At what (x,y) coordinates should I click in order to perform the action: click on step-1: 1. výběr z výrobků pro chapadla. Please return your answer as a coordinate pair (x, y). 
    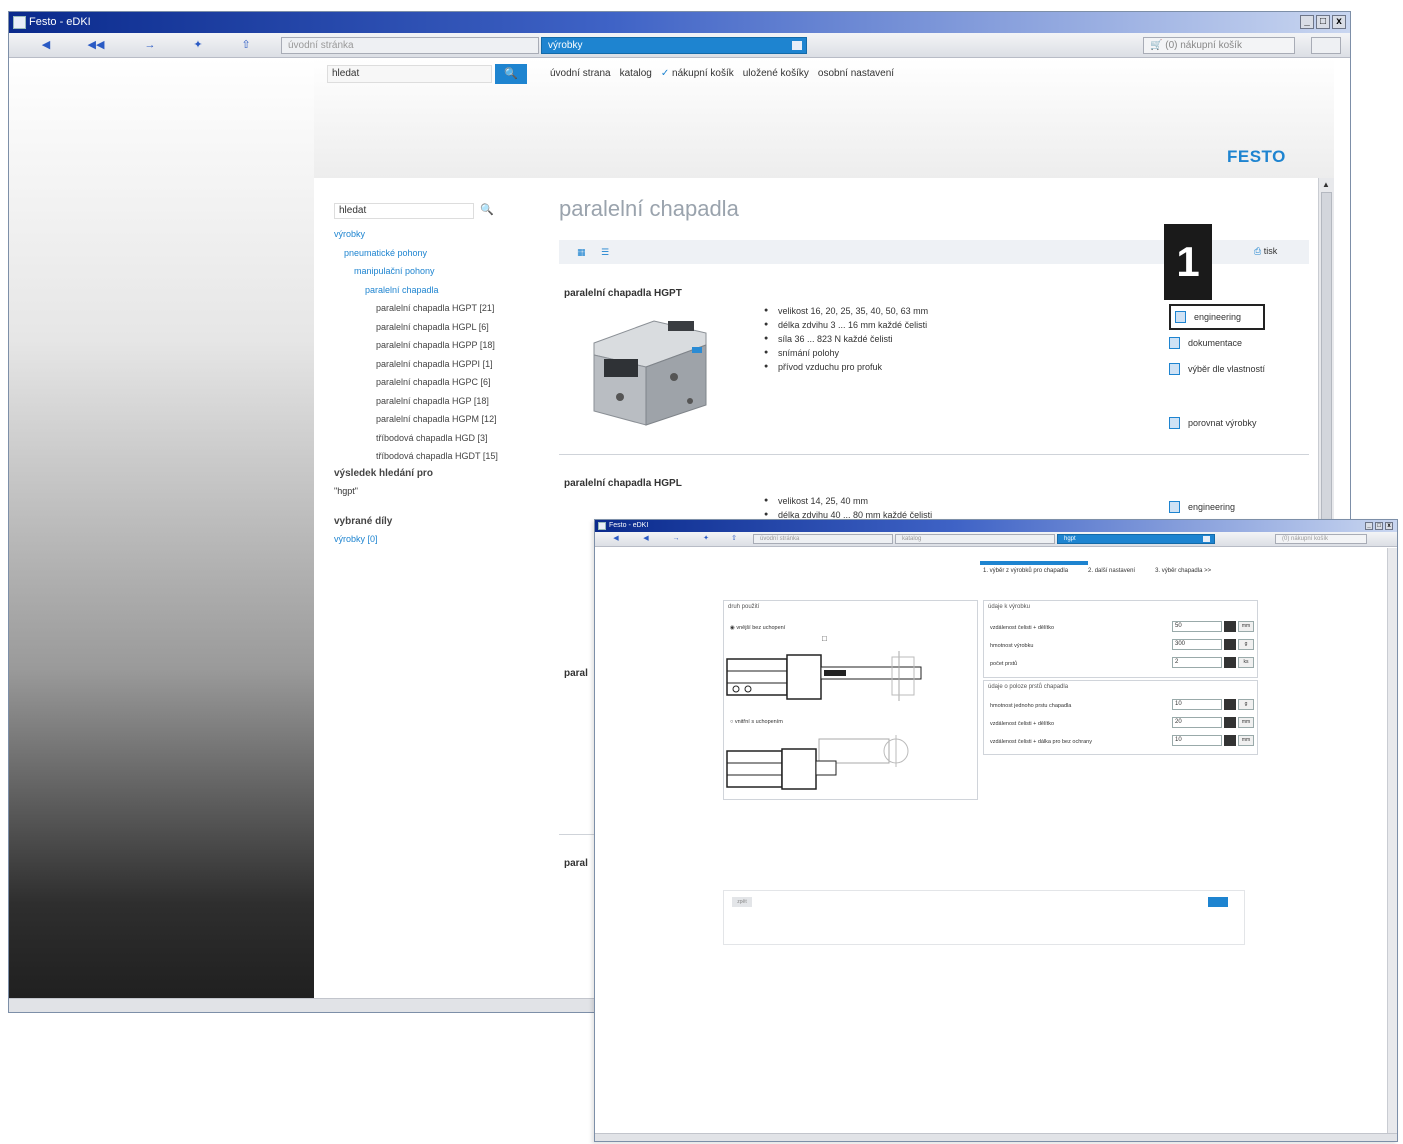
    Looking at the image, I should click on (1025, 571).